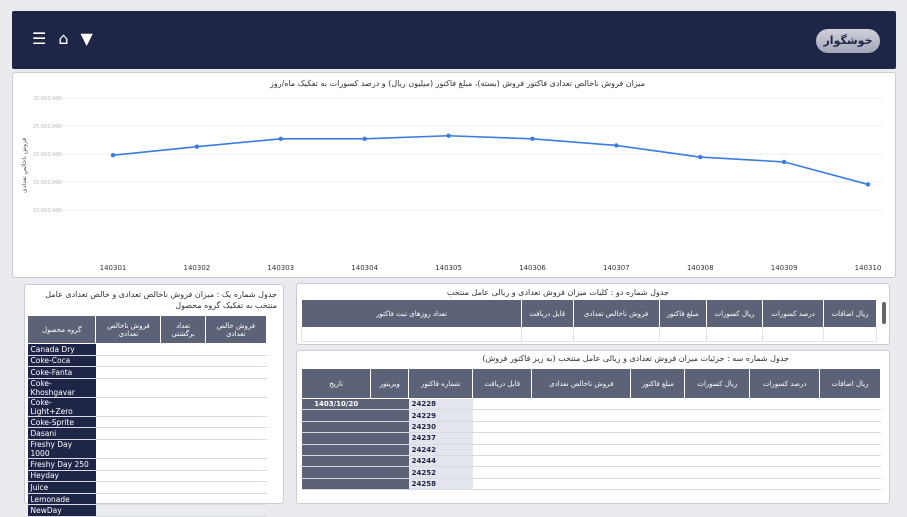 Image resolution: width=907 pixels, height=517 pixels. I want to click on table1-row: NewDay, so click(147, 510).